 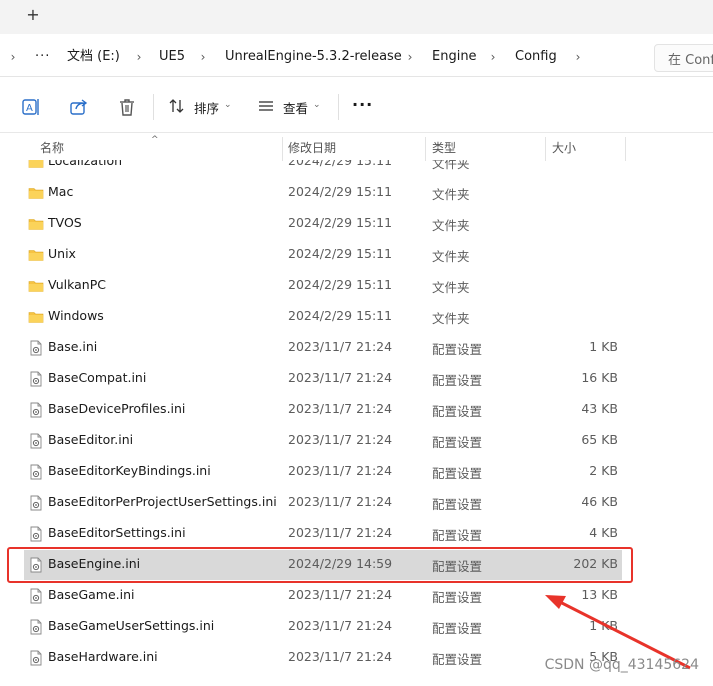 What do you see at coordinates (73, 346) in the screenshot?
I see `file-name: Base.ini` at bounding box center [73, 346].